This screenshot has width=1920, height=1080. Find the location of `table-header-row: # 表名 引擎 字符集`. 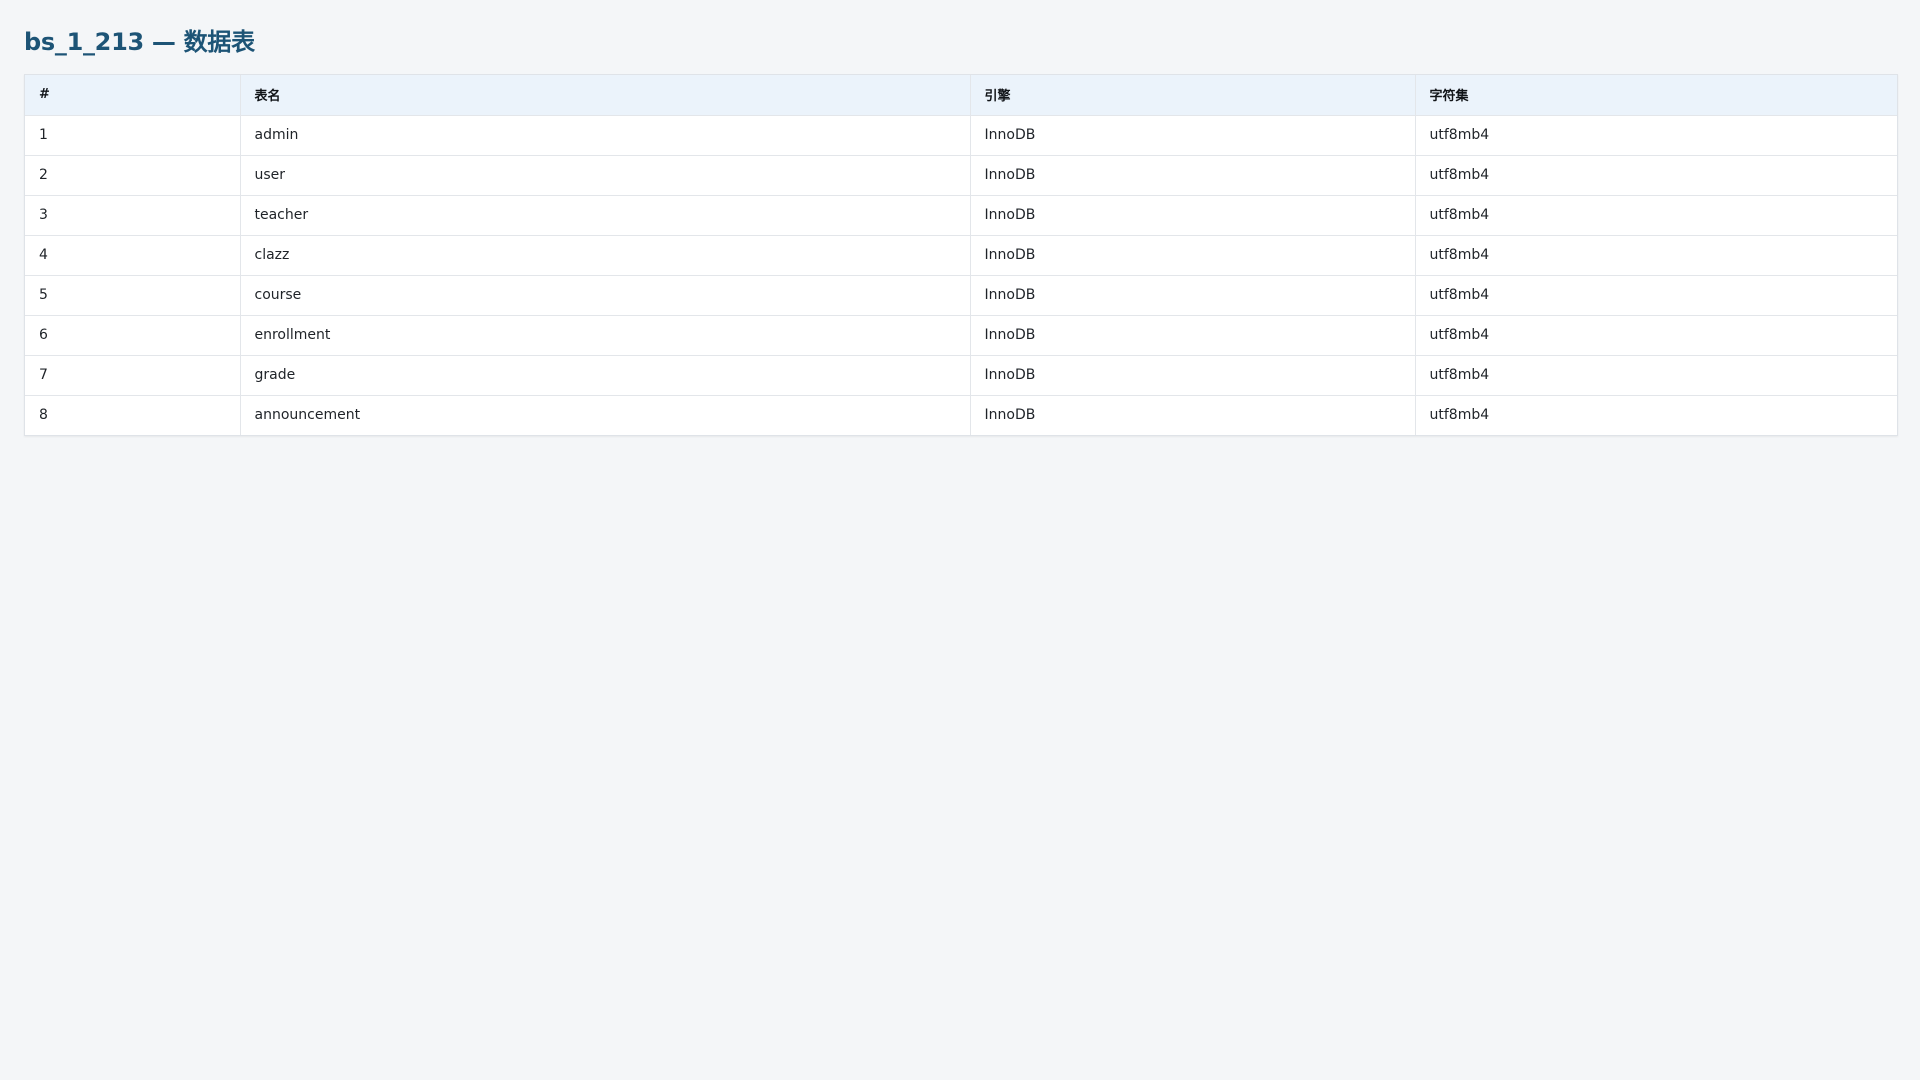

table-header-row: # 表名 引擎 字符集 is located at coordinates (961, 95).